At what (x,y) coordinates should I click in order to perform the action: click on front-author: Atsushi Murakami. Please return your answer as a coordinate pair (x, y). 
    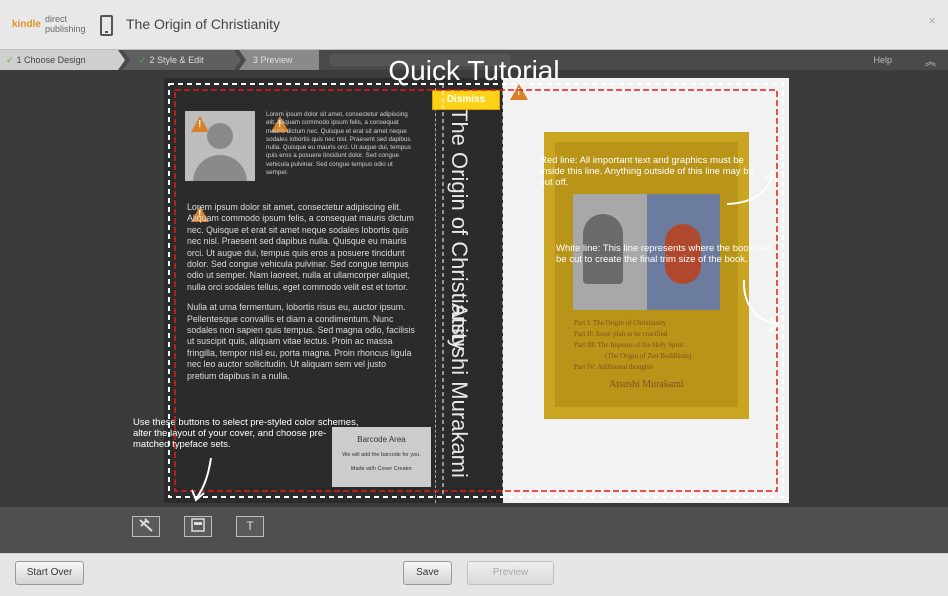
    Looking at the image, I should click on (646, 384).